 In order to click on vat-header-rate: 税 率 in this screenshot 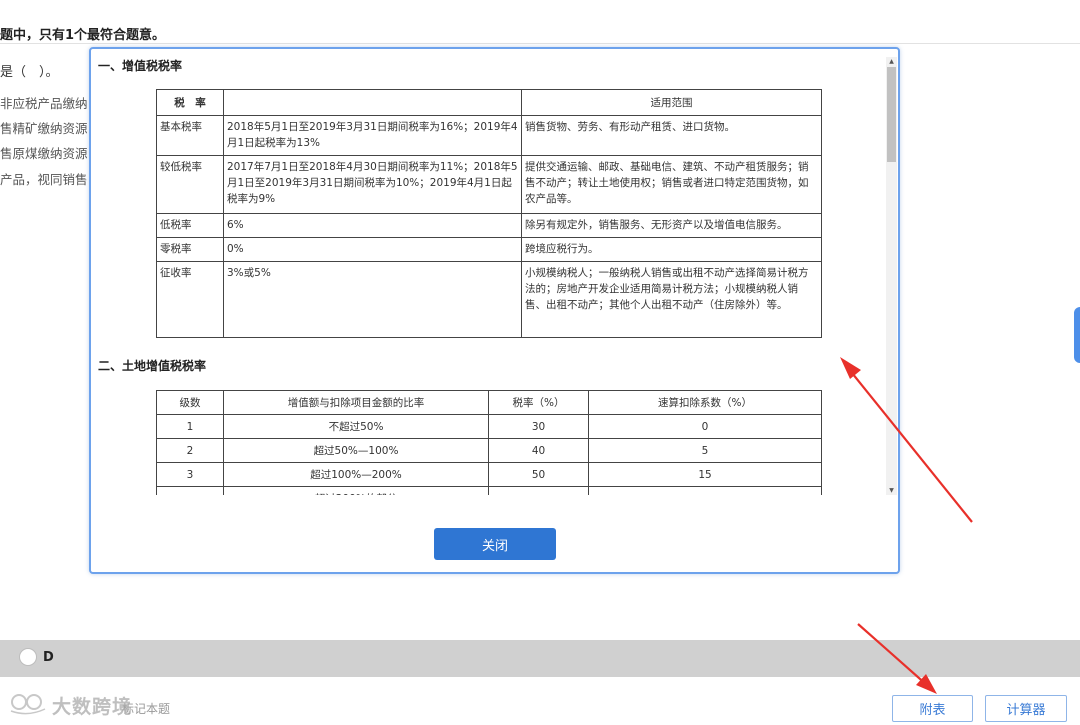, I will do `click(190, 102)`.